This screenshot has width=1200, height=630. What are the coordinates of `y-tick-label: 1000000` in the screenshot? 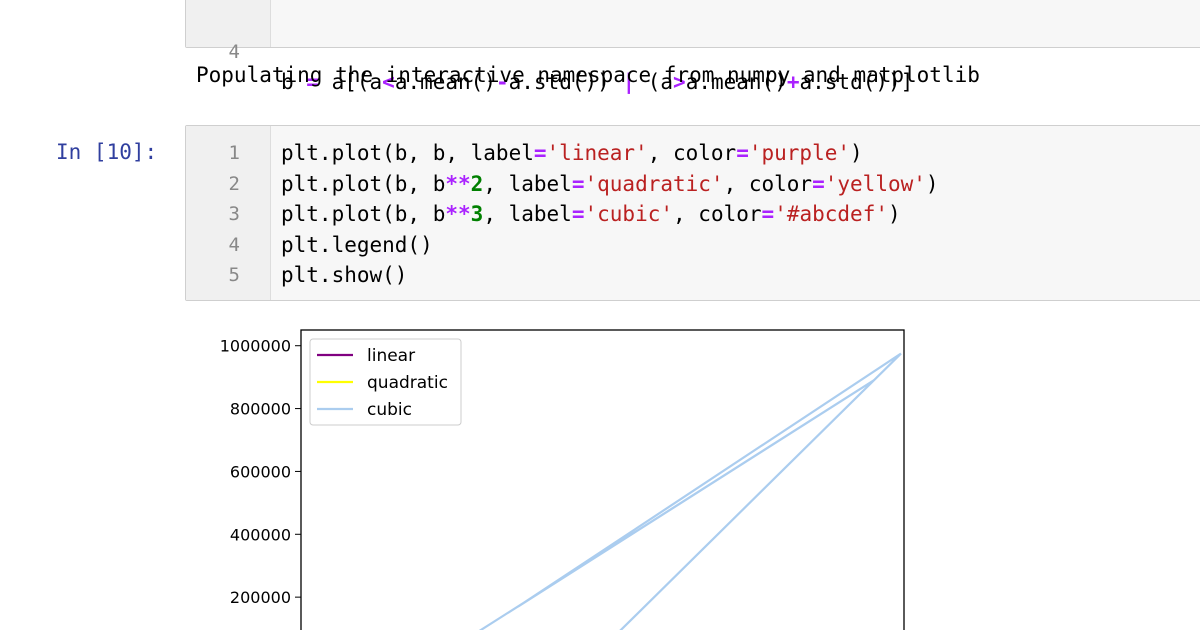 It's located at (255, 346).